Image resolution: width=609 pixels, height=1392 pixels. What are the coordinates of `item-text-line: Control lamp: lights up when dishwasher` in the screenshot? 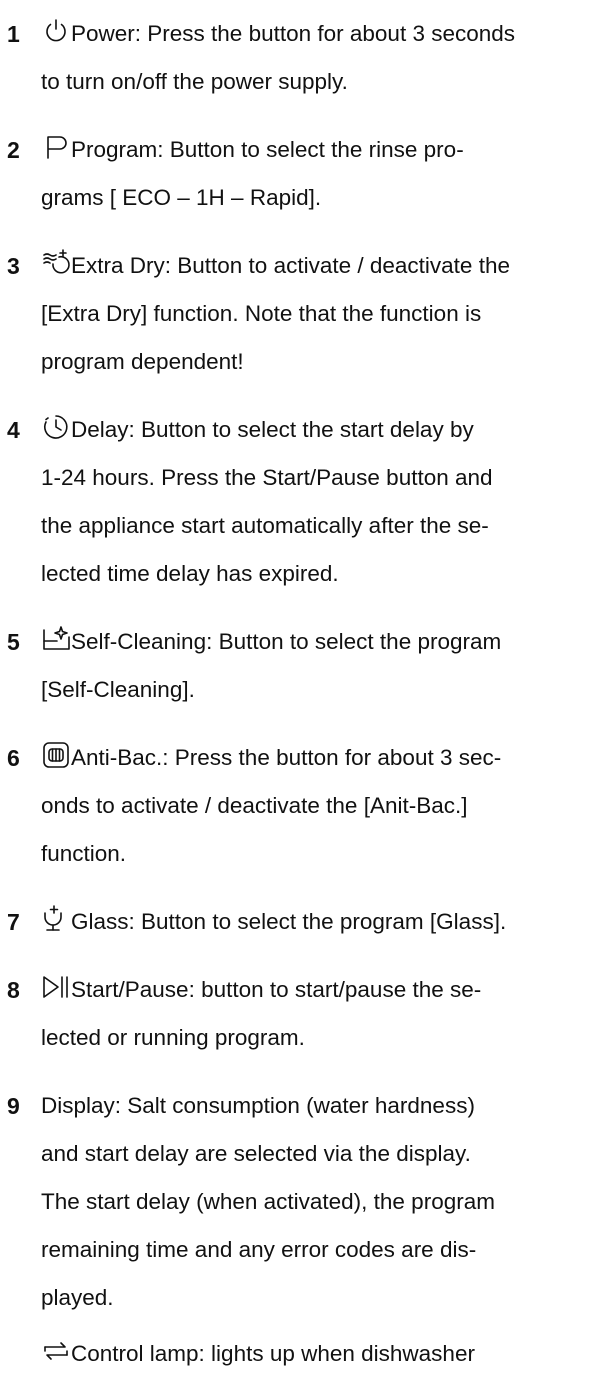 It's located at (273, 1353).